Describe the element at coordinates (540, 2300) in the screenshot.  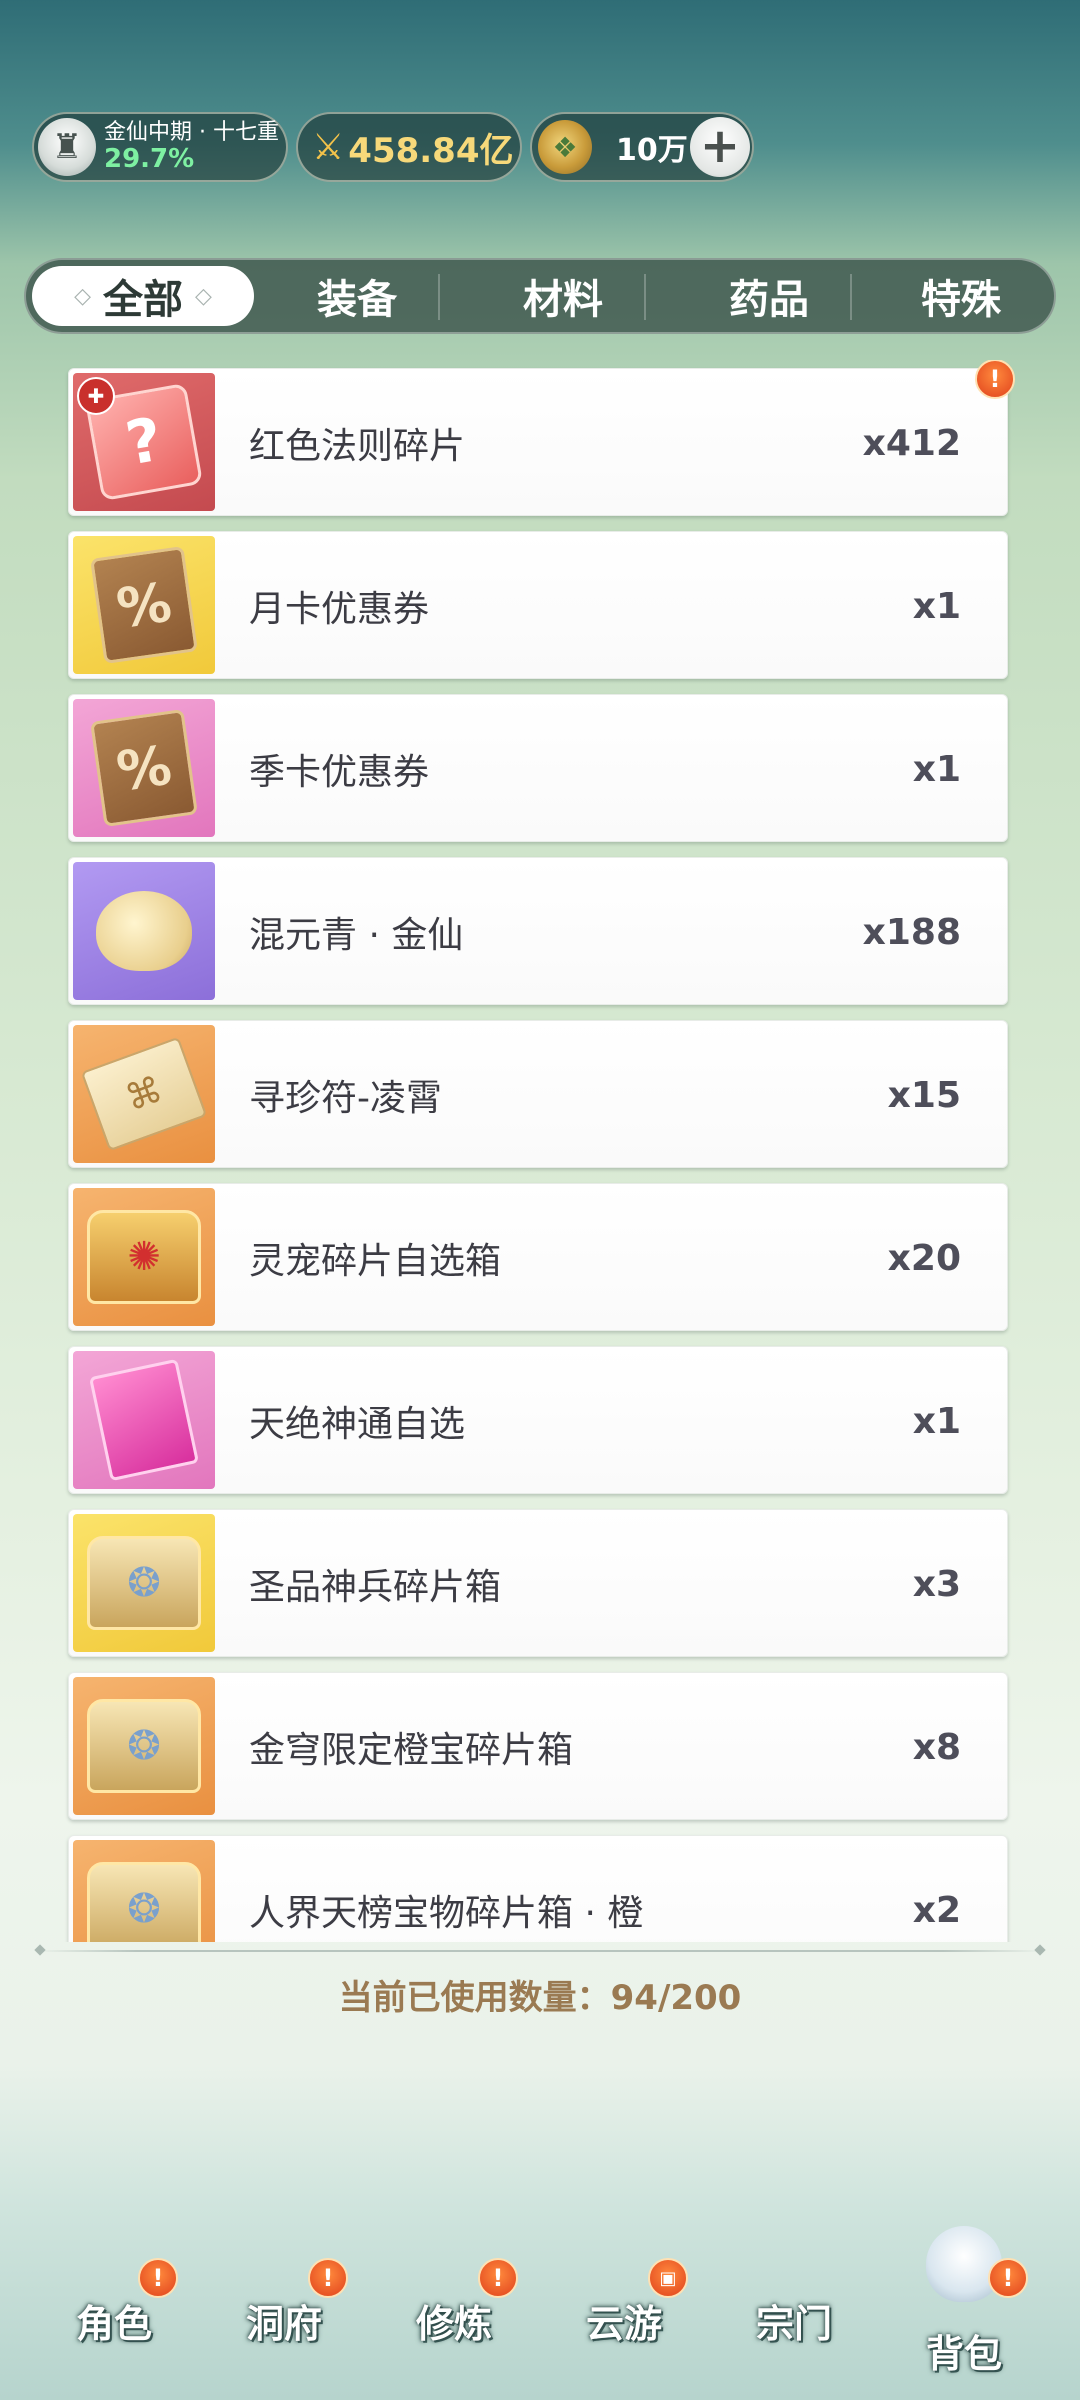
I see `bottom-nav: 角色 ! 洞府 ! 修炼 ! 云游 ▣ 宗门 背包 !` at that location.